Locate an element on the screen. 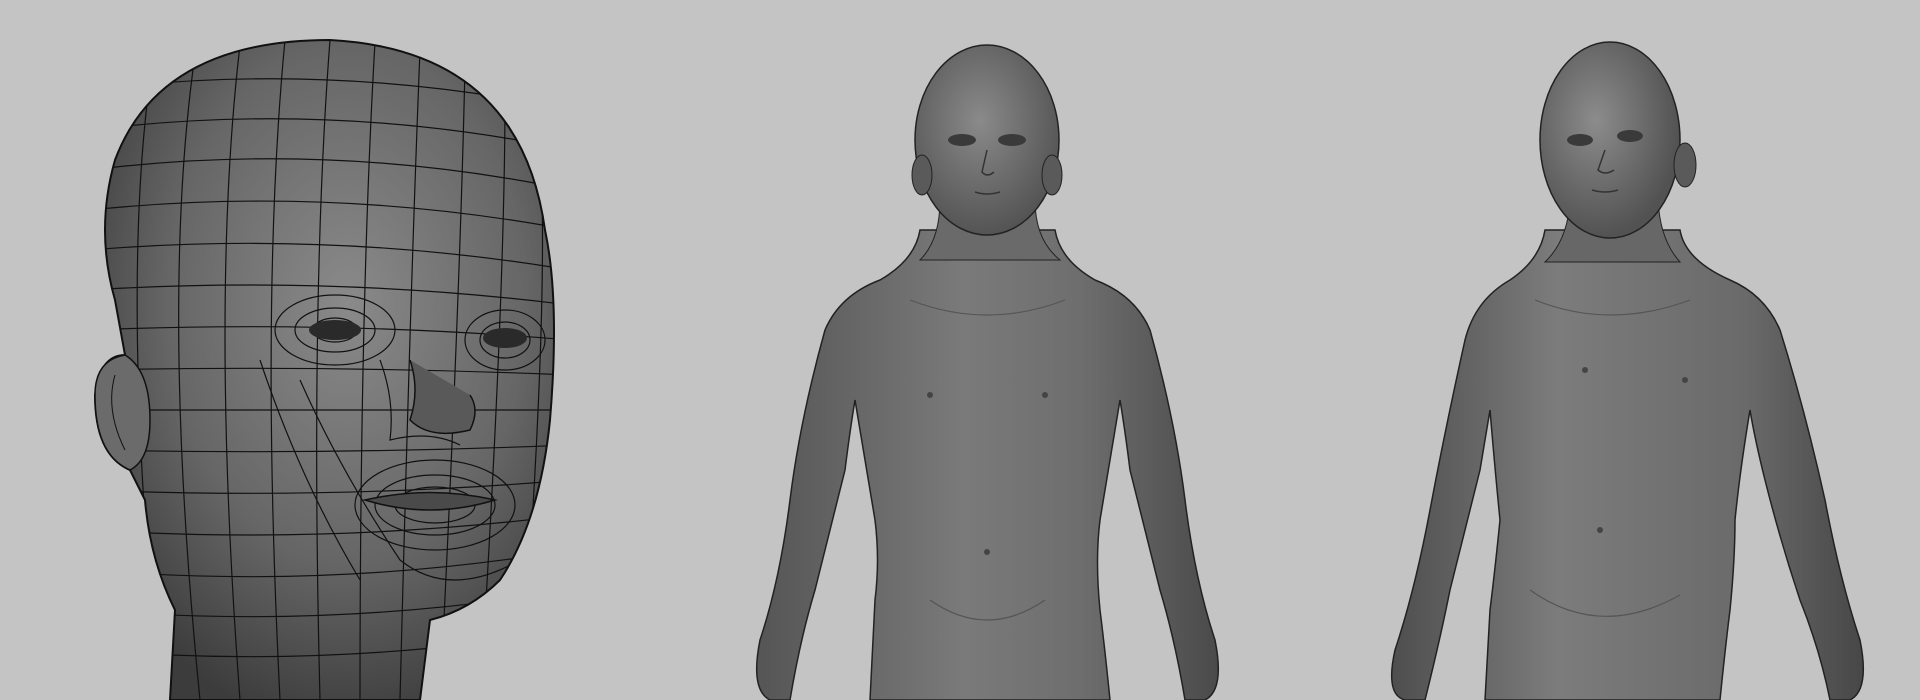 Image resolution: width=1920 pixels, height=700 pixels. eye-right is located at coordinates (505, 338).